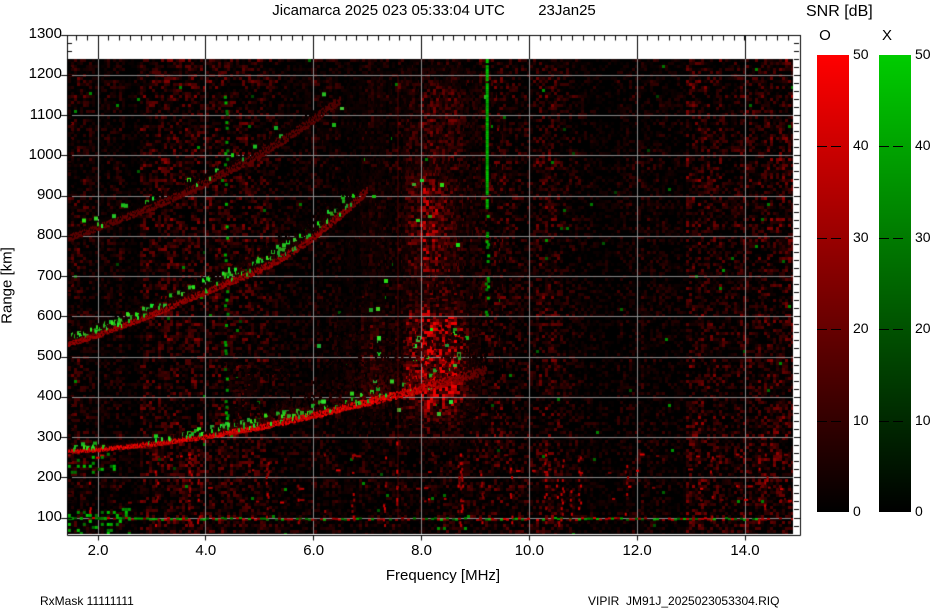  Describe the element at coordinates (857, 511) in the screenshot. I see `colorbar-o-tick-label: 0` at that location.